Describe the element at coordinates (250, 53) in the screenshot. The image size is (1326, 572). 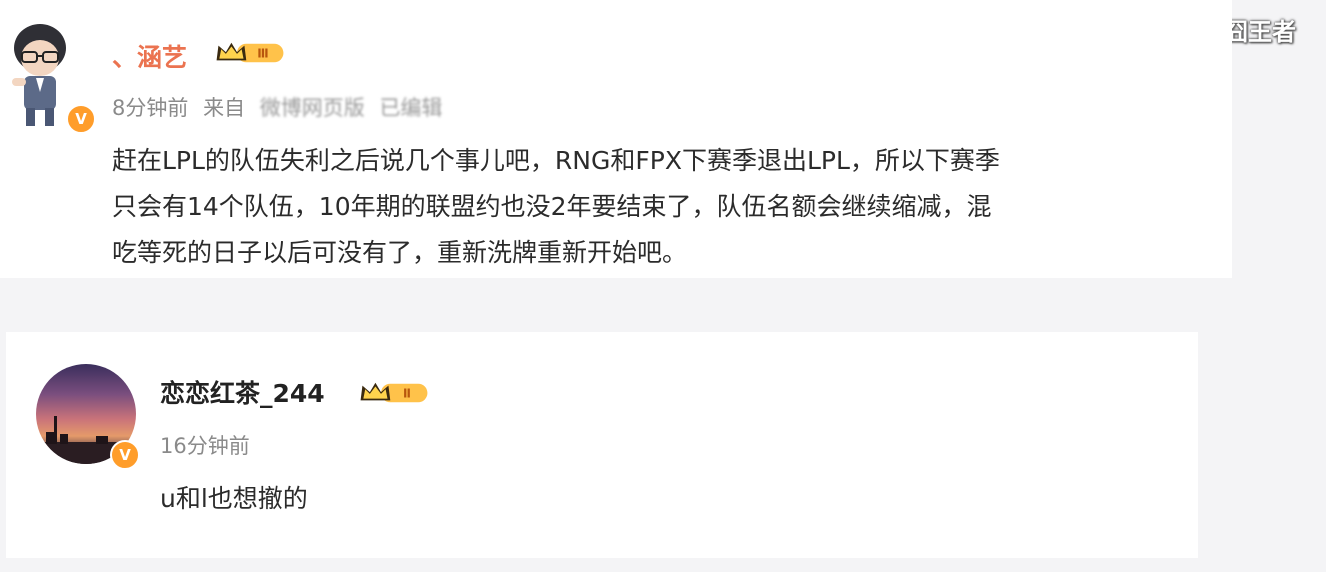
I see `member-crown-icon: Ⅲ` at that location.